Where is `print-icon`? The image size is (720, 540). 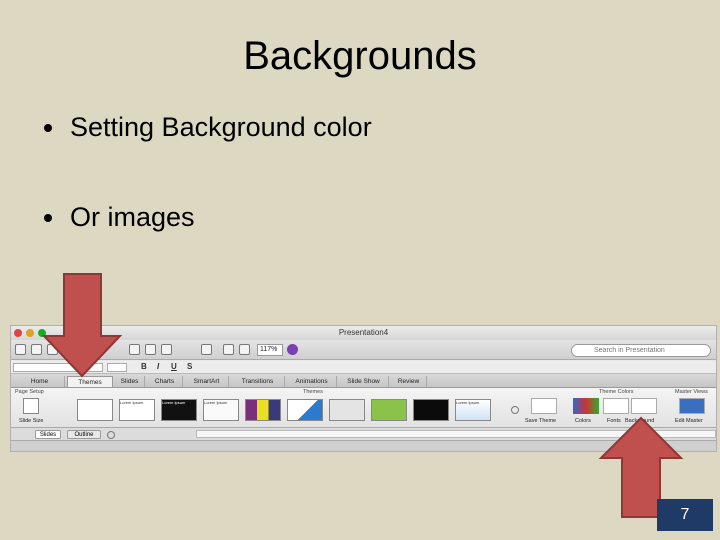 print-icon is located at coordinates (244, 349).